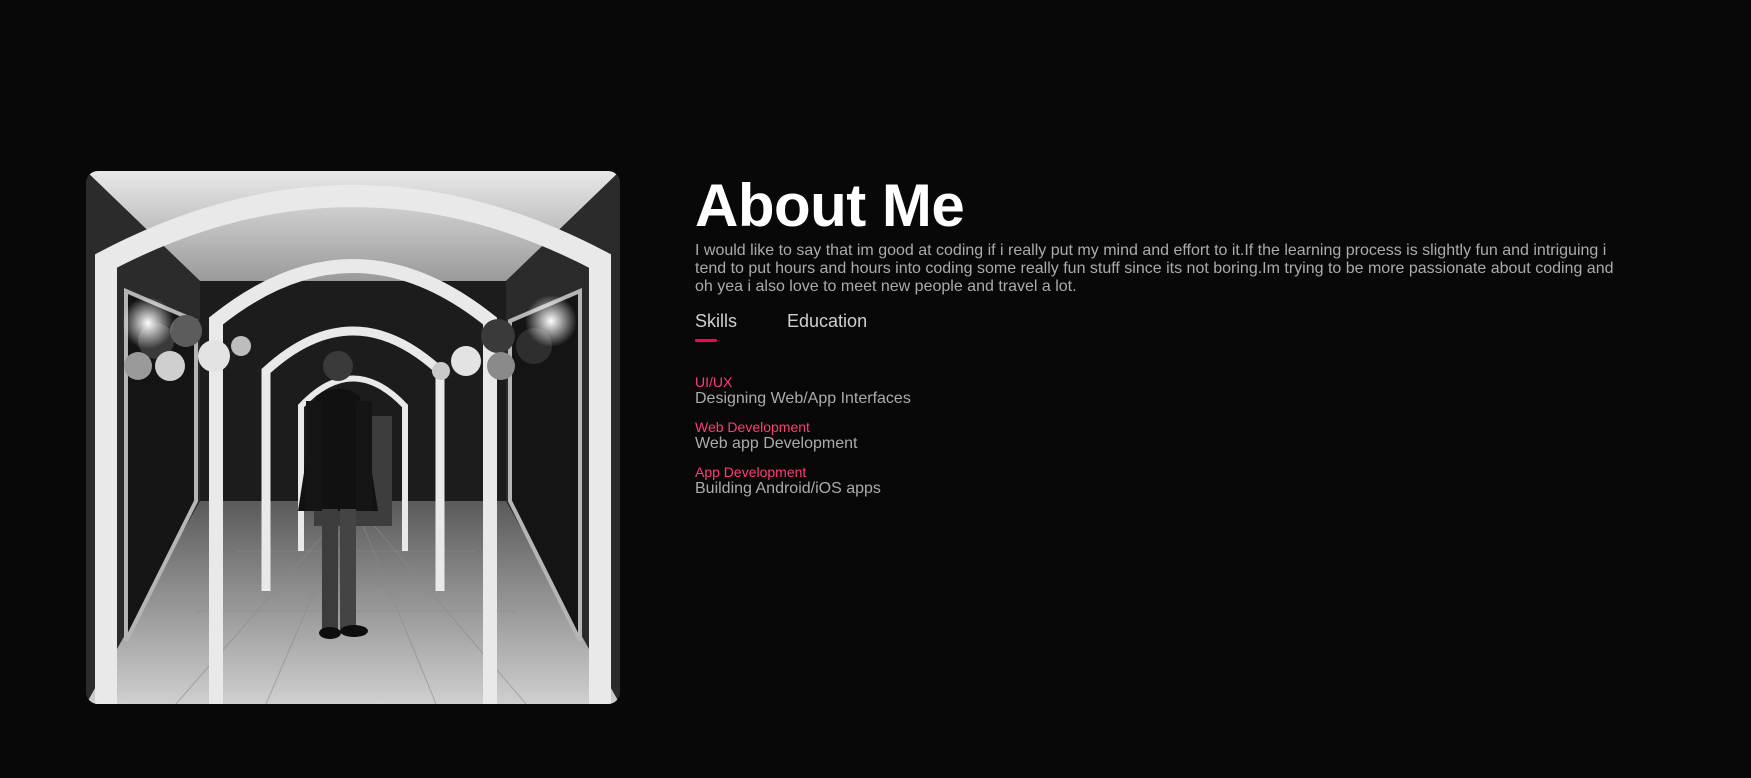 This screenshot has height=778, width=1751. Describe the element at coordinates (1155, 326) in the screenshot. I see `about-tabs: Skills Education` at that location.